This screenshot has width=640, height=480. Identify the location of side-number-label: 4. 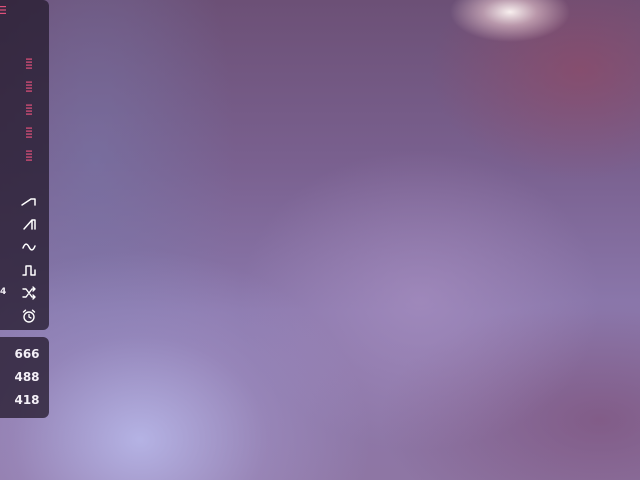
(3, 292).